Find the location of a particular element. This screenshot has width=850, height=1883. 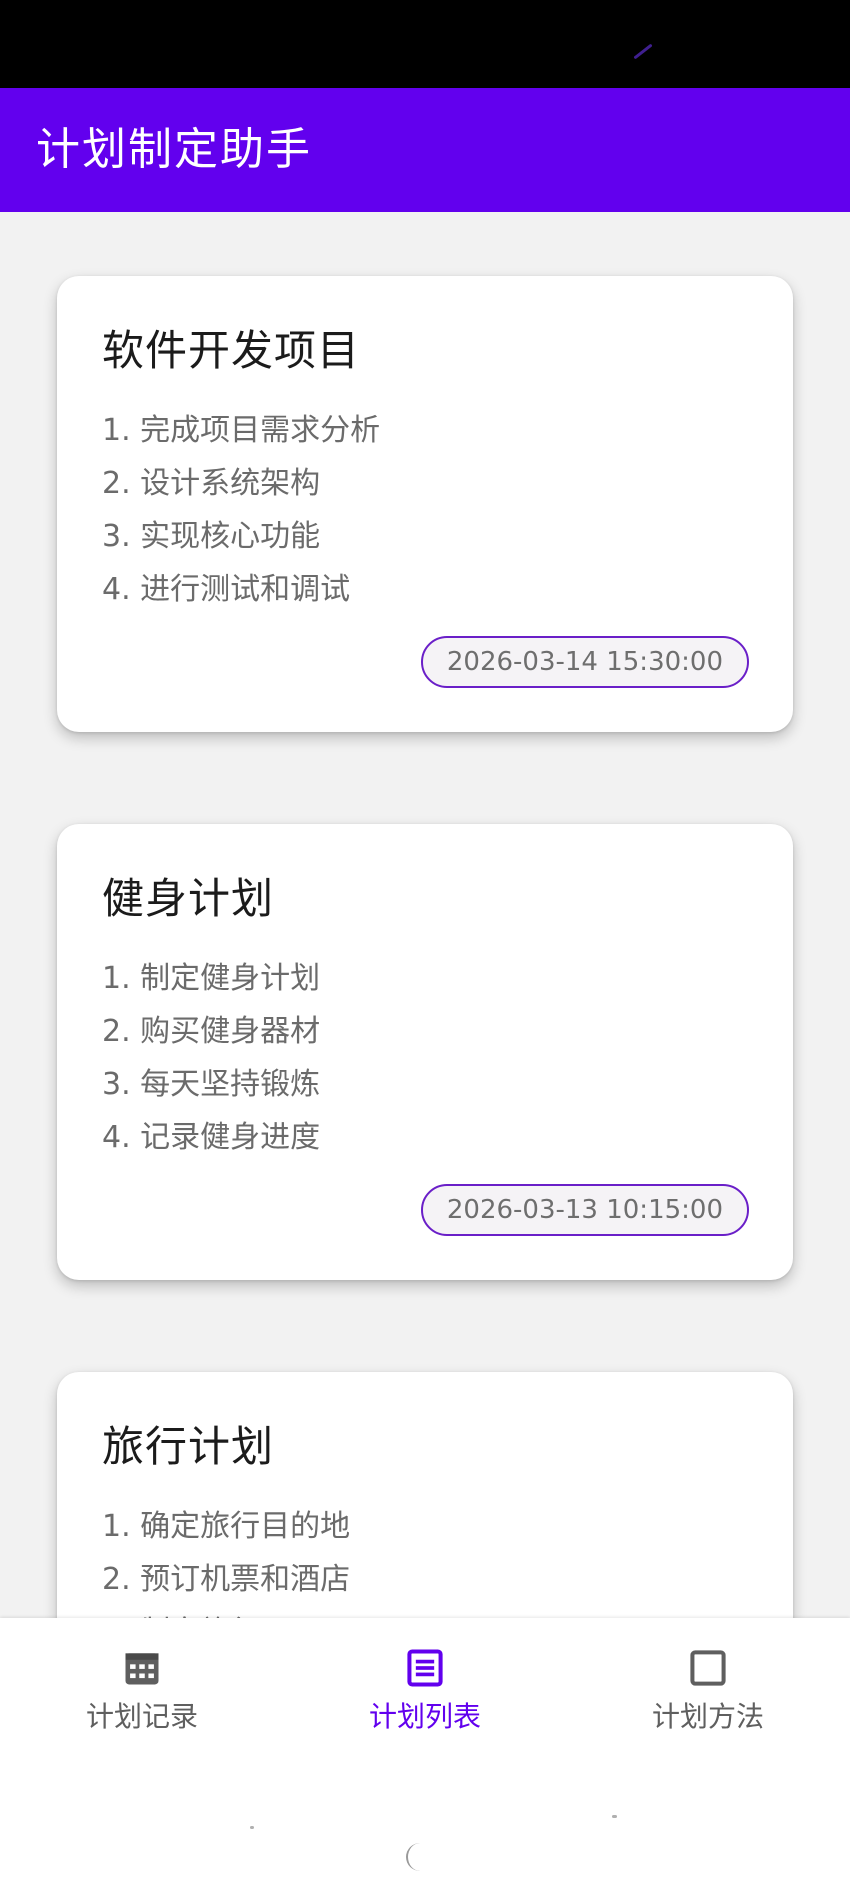

list-icon is located at coordinates (425, 1668).